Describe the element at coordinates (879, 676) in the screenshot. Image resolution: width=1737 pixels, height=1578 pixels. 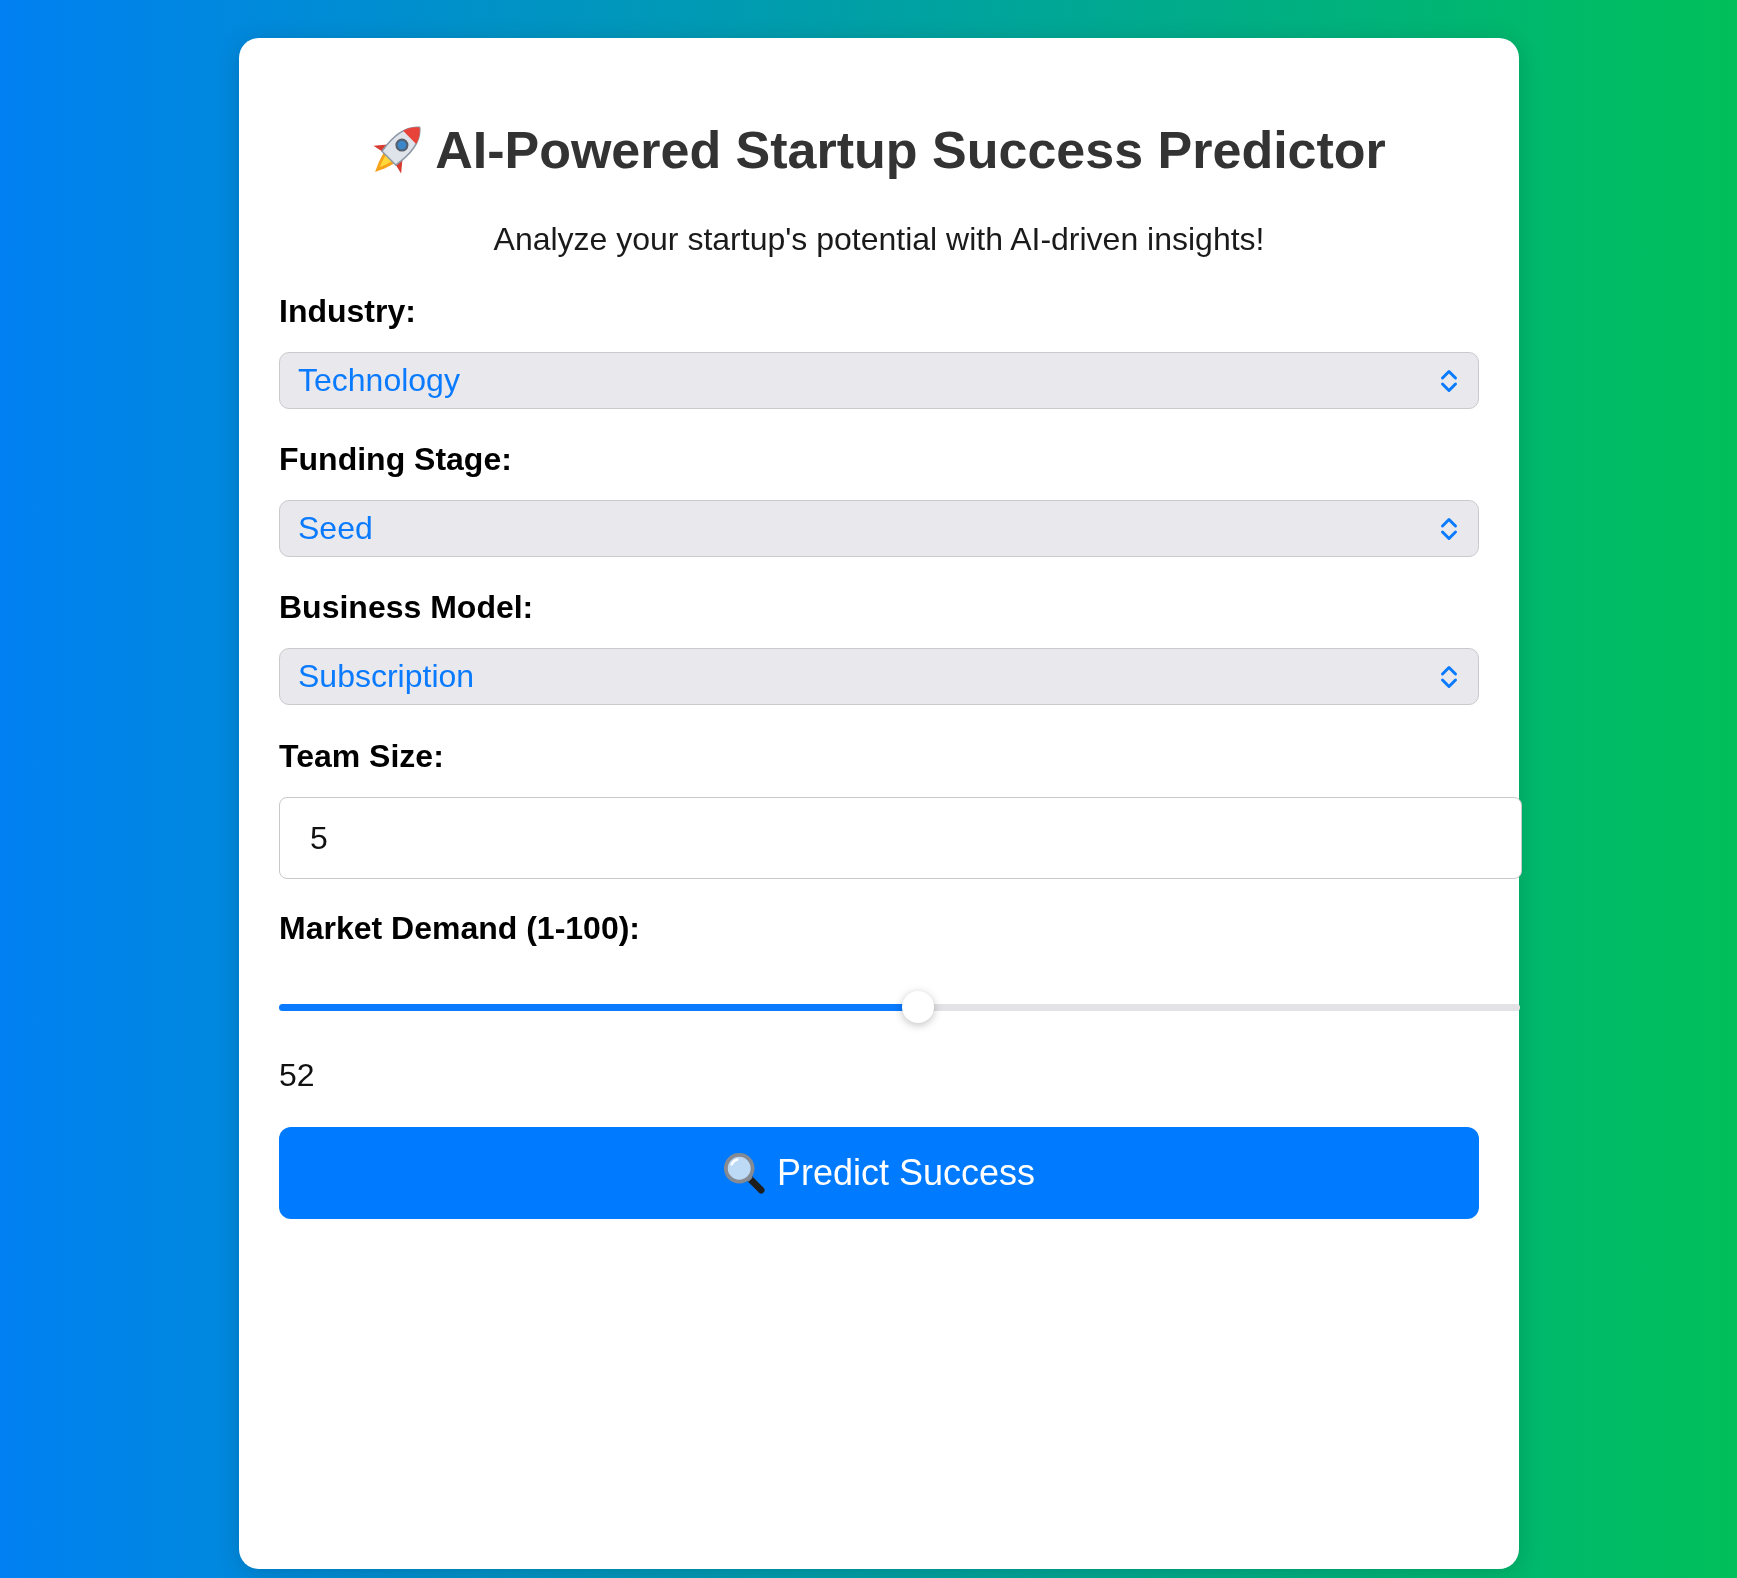
I see `dropdown: Subscription` at that location.